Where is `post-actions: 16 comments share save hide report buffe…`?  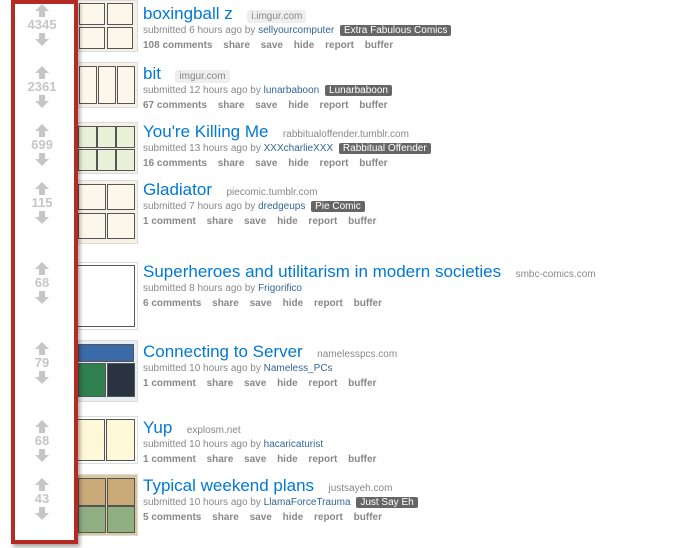
post-actions: 16 comments share save hide report buffe… is located at coordinates (287, 163).